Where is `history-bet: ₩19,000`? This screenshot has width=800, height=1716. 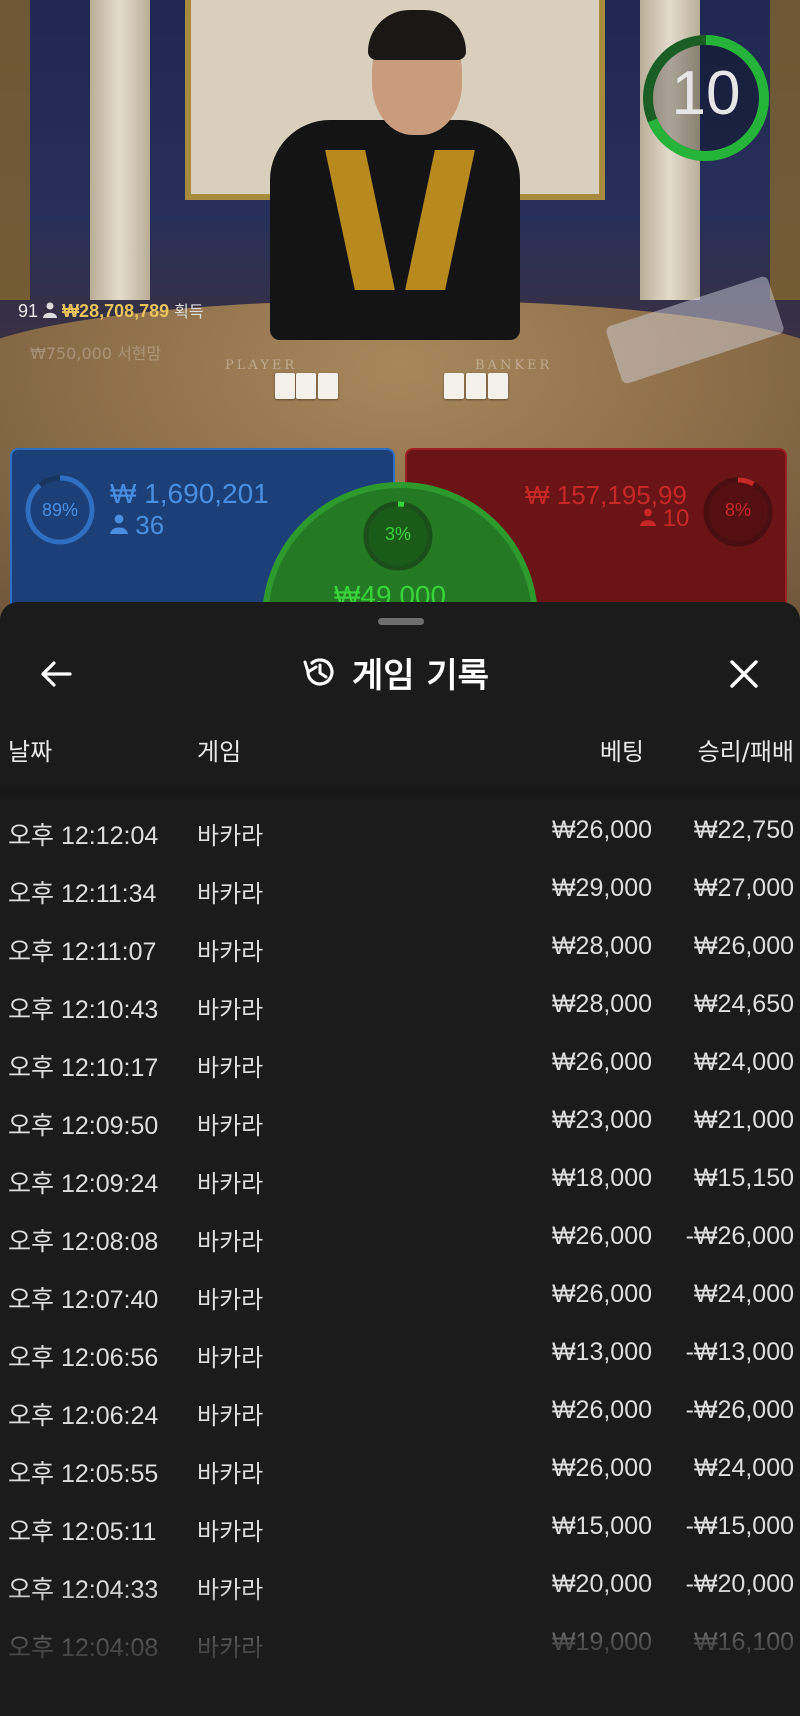
history-bet: ₩19,000 is located at coordinates (601, 1642).